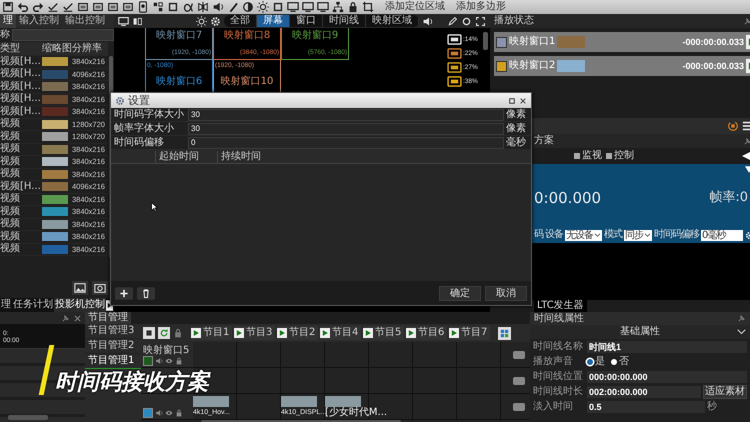 This screenshot has width=750, height=422. I want to click on panel-tab: 节目管理, so click(108, 318).